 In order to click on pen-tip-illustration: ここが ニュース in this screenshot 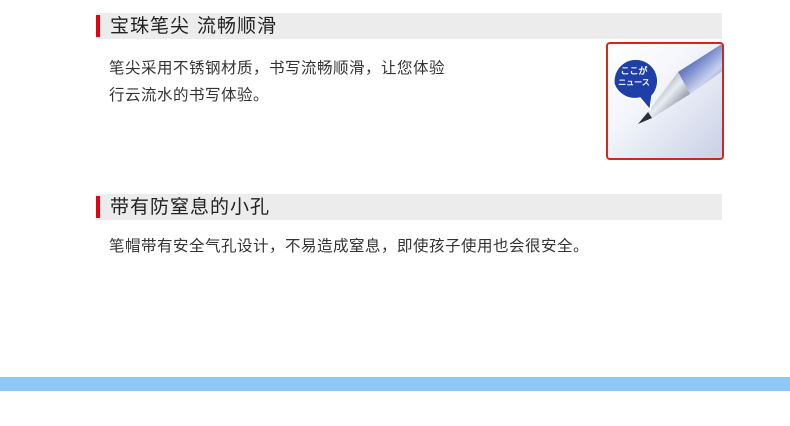, I will do `click(667, 84)`.